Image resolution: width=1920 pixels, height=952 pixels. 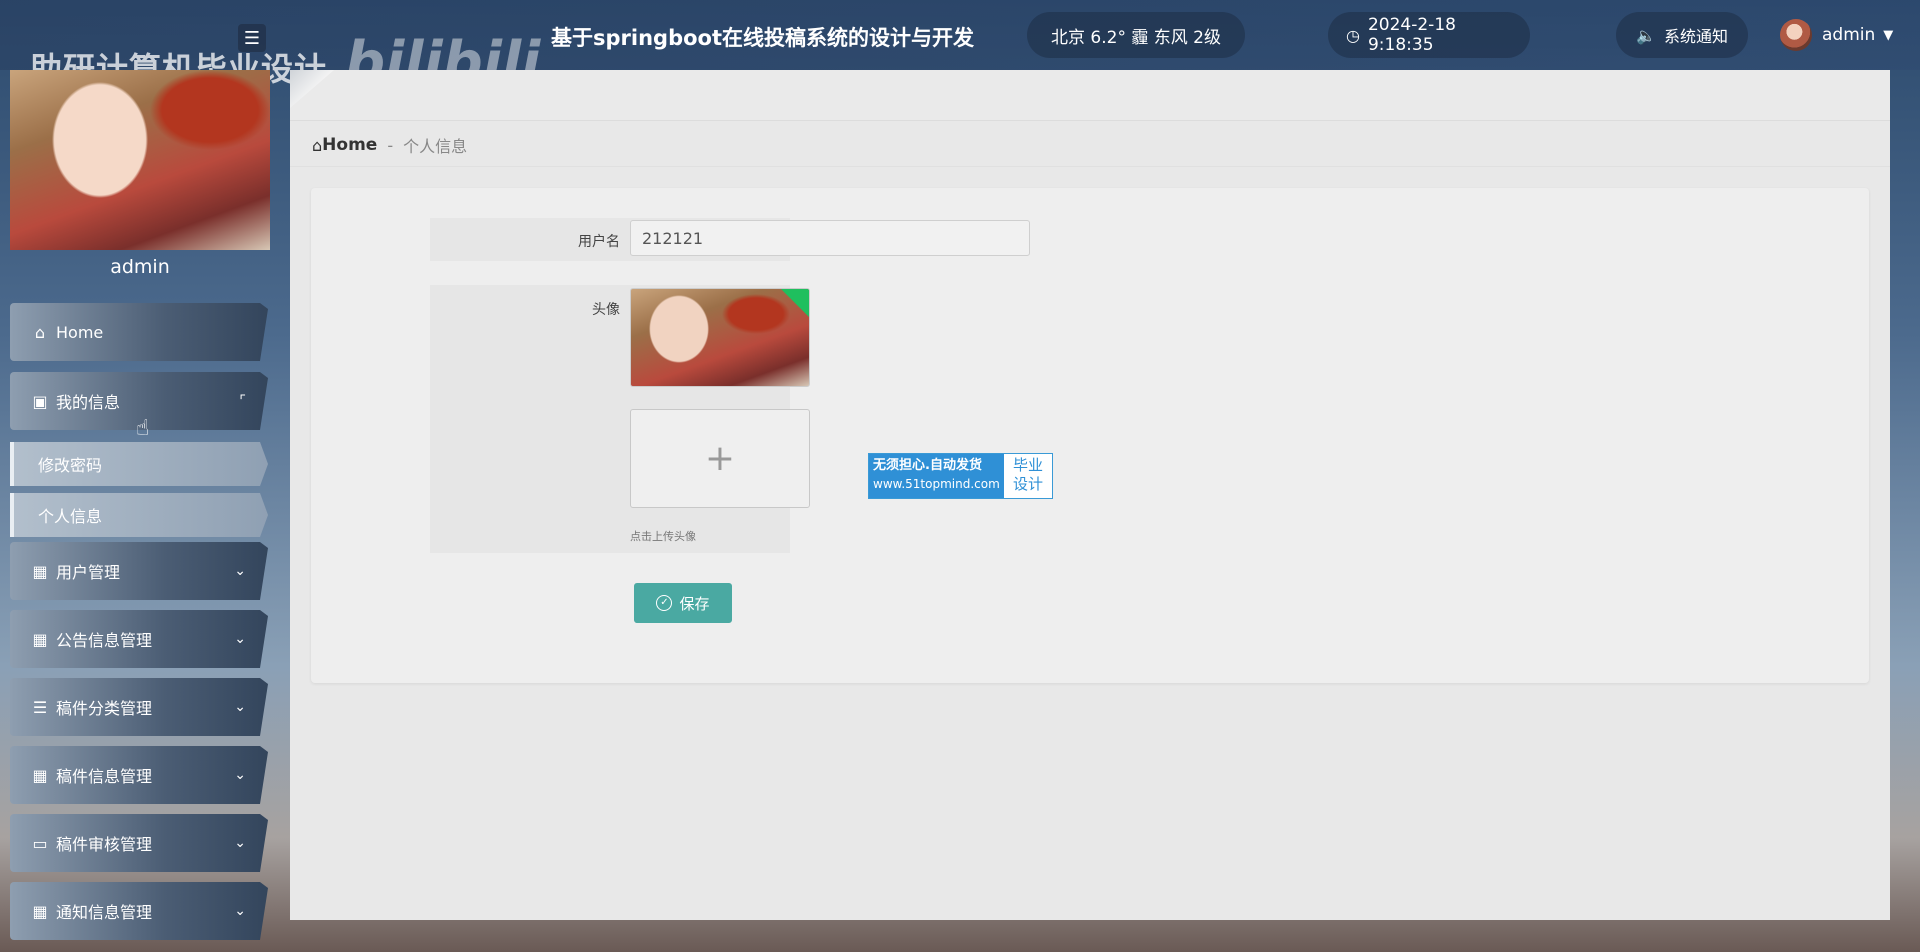 I want to click on ad-badge: 无须担心.自动发货 www.51topmind.com 毕业 设计, so click(x=960, y=476).